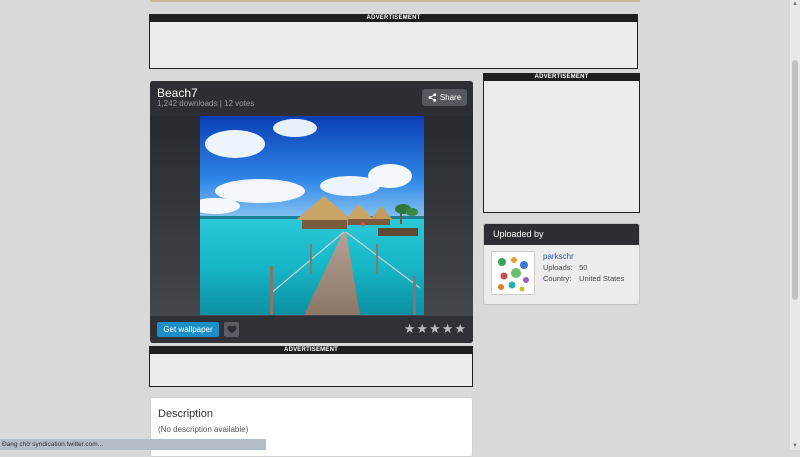 This screenshot has width=800, height=457. Describe the element at coordinates (558, 256) in the screenshot. I see `uploader-name-link: parkschr` at that location.